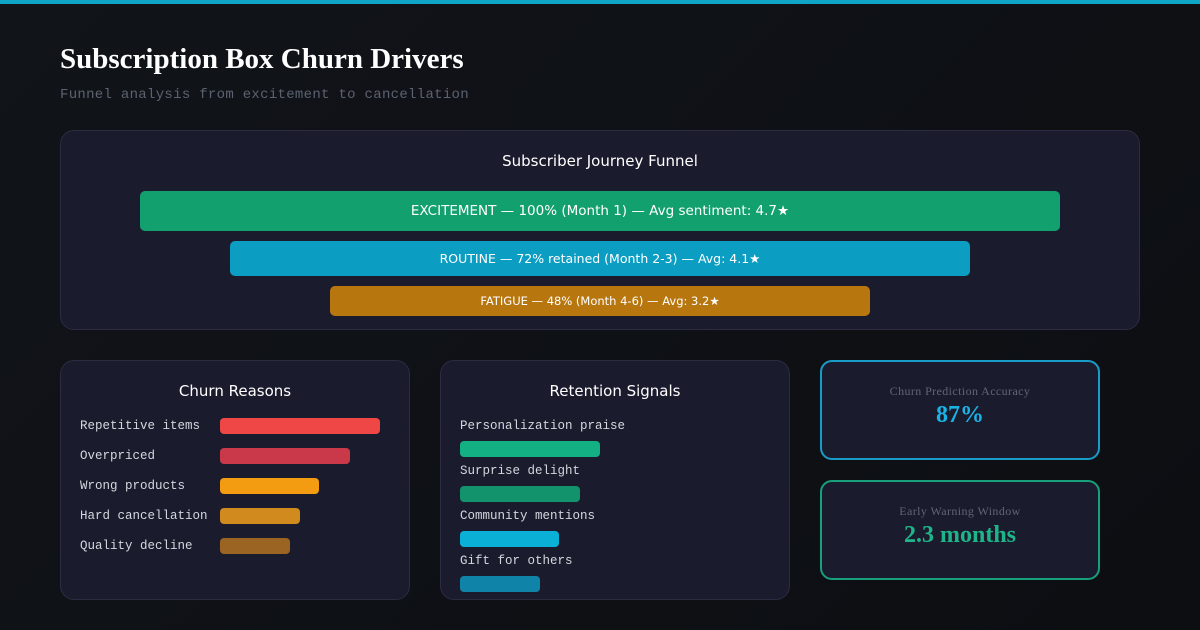 The image size is (1200, 630). I want to click on page-title: Subscription Box Churn Drivers, so click(262, 59).